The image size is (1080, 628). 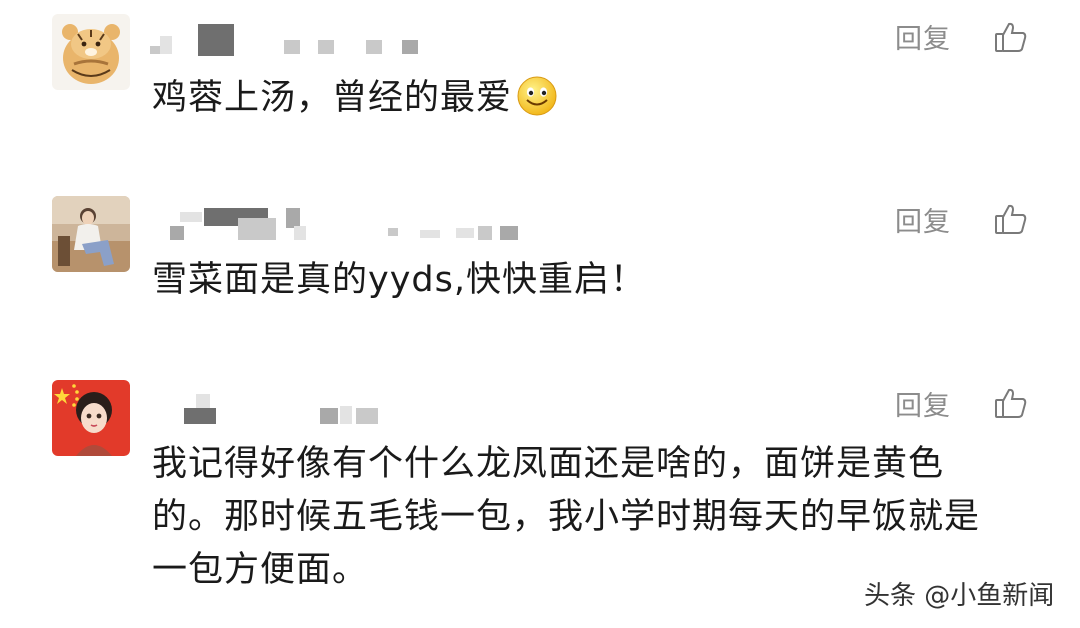 What do you see at coordinates (399, 280) in the screenshot?
I see `comment-text: 雪菜面是真的yyds,快快重启！` at bounding box center [399, 280].